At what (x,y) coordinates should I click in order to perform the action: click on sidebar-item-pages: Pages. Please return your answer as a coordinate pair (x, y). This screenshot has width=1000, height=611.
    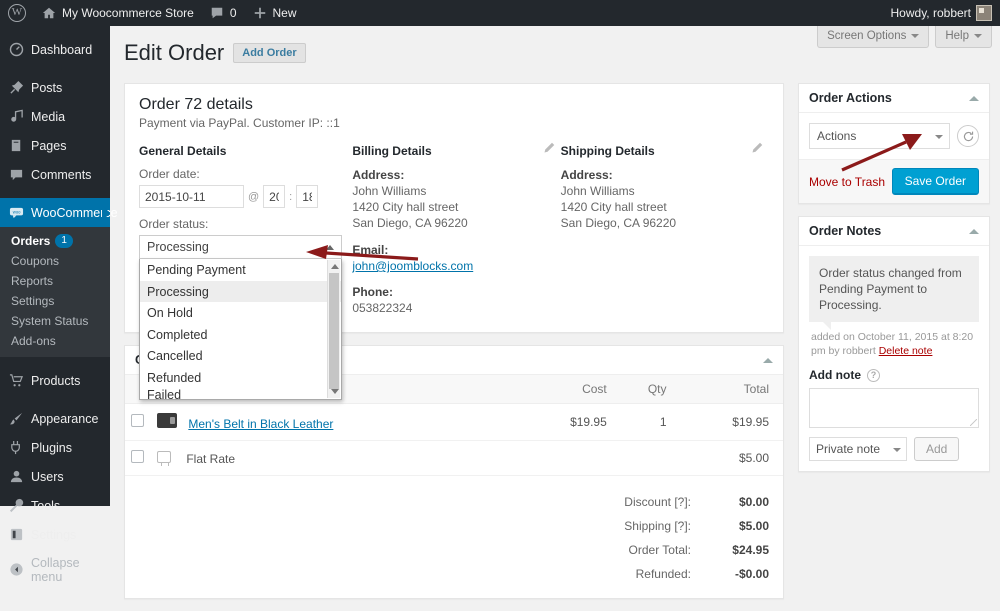
    Looking at the image, I should click on (55, 145).